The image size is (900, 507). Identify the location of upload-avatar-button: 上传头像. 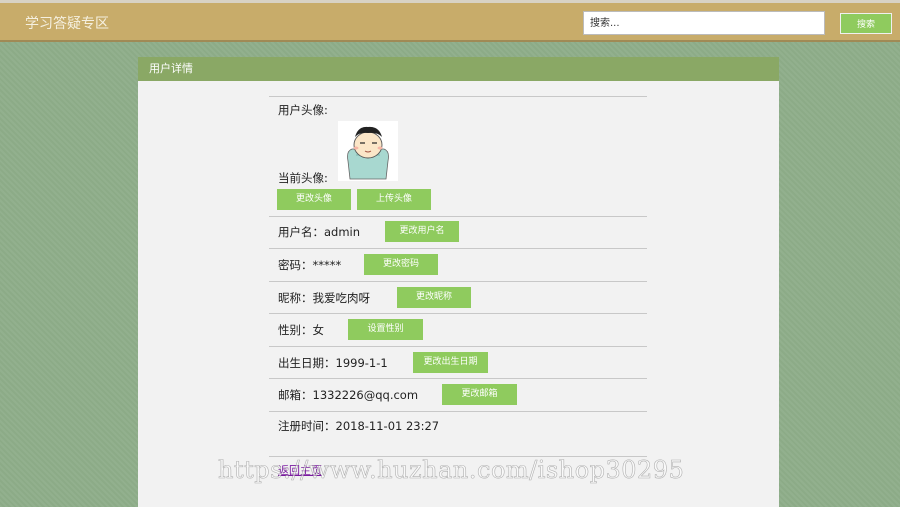
(394, 199).